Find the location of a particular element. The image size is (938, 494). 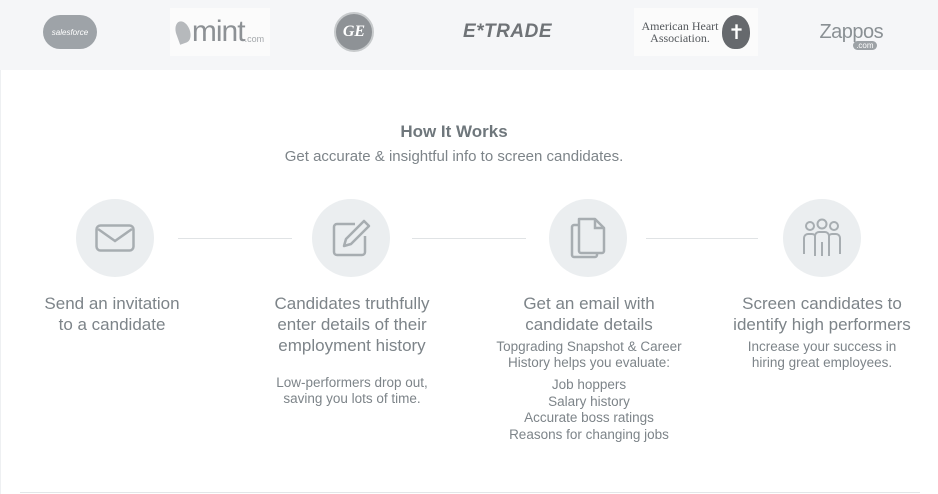

envelope-icon is located at coordinates (115, 238).